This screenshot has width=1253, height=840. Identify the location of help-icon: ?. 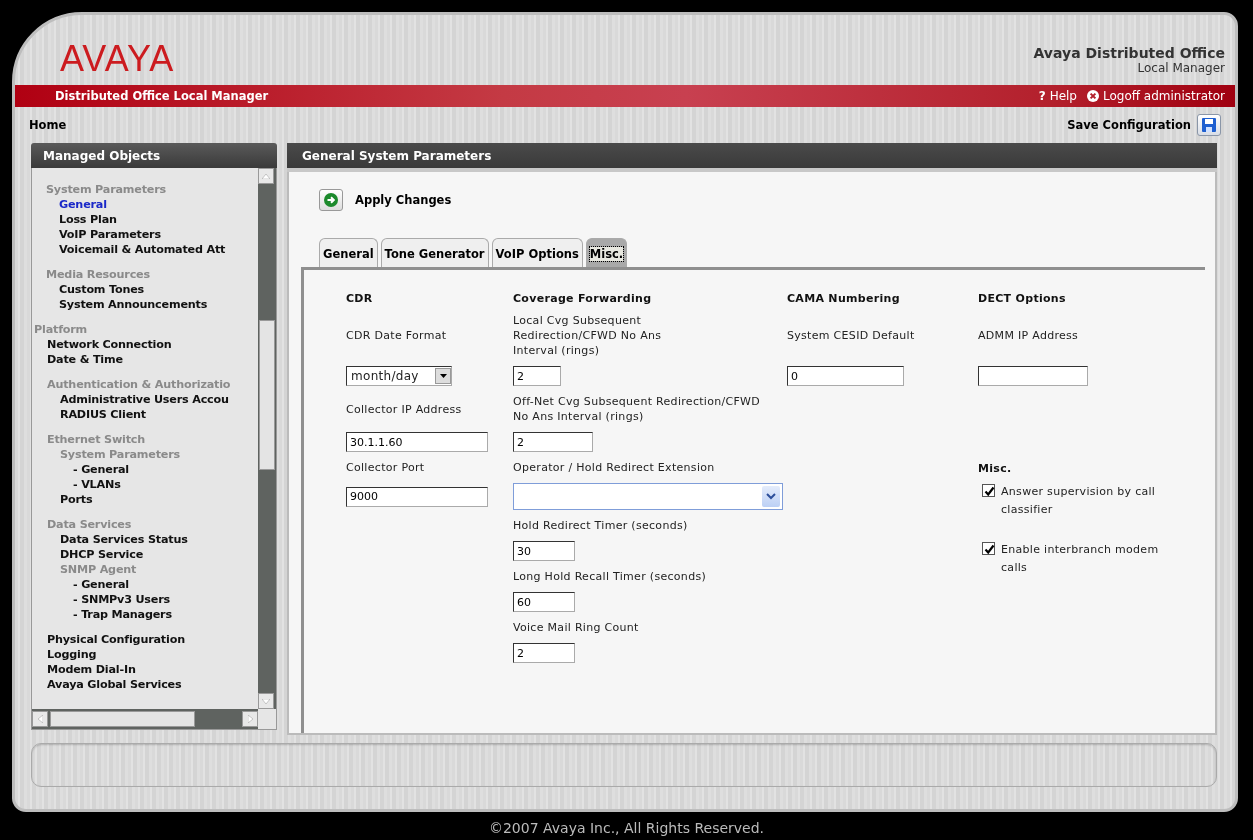
(1042, 96).